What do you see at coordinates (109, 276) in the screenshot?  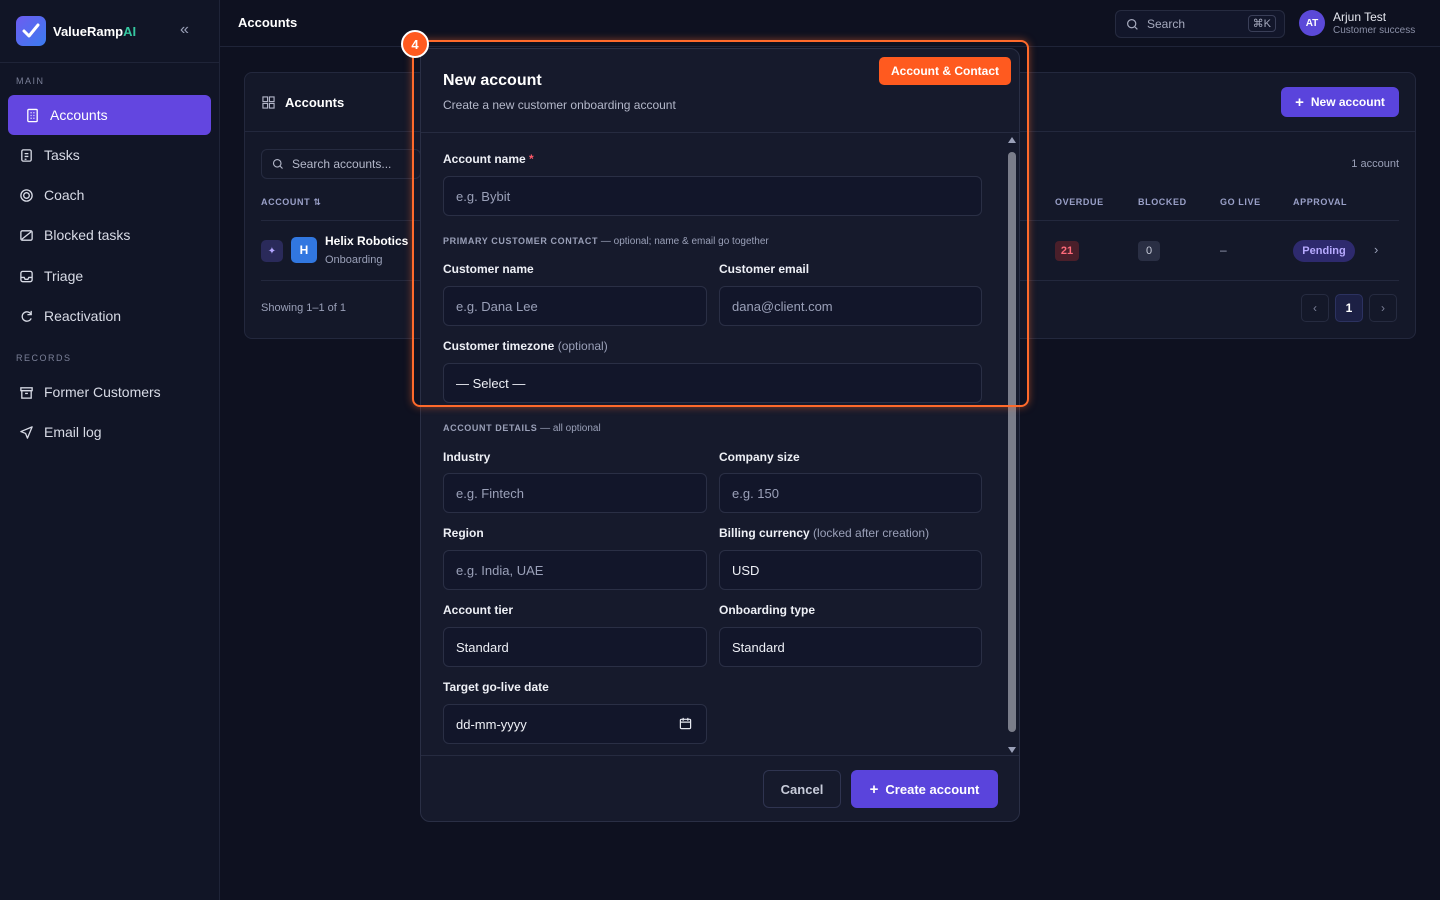 I see `sidebar-item-triage: Triage` at bounding box center [109, 276].